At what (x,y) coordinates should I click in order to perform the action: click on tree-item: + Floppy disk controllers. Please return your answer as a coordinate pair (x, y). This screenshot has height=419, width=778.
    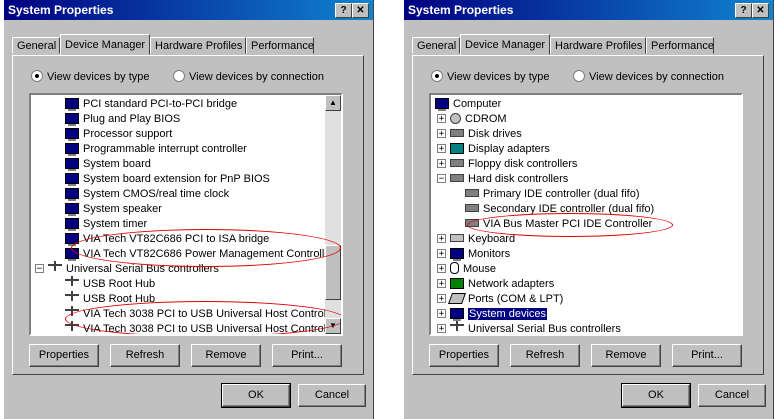
    Looking at the image, I should click on (507, 164).